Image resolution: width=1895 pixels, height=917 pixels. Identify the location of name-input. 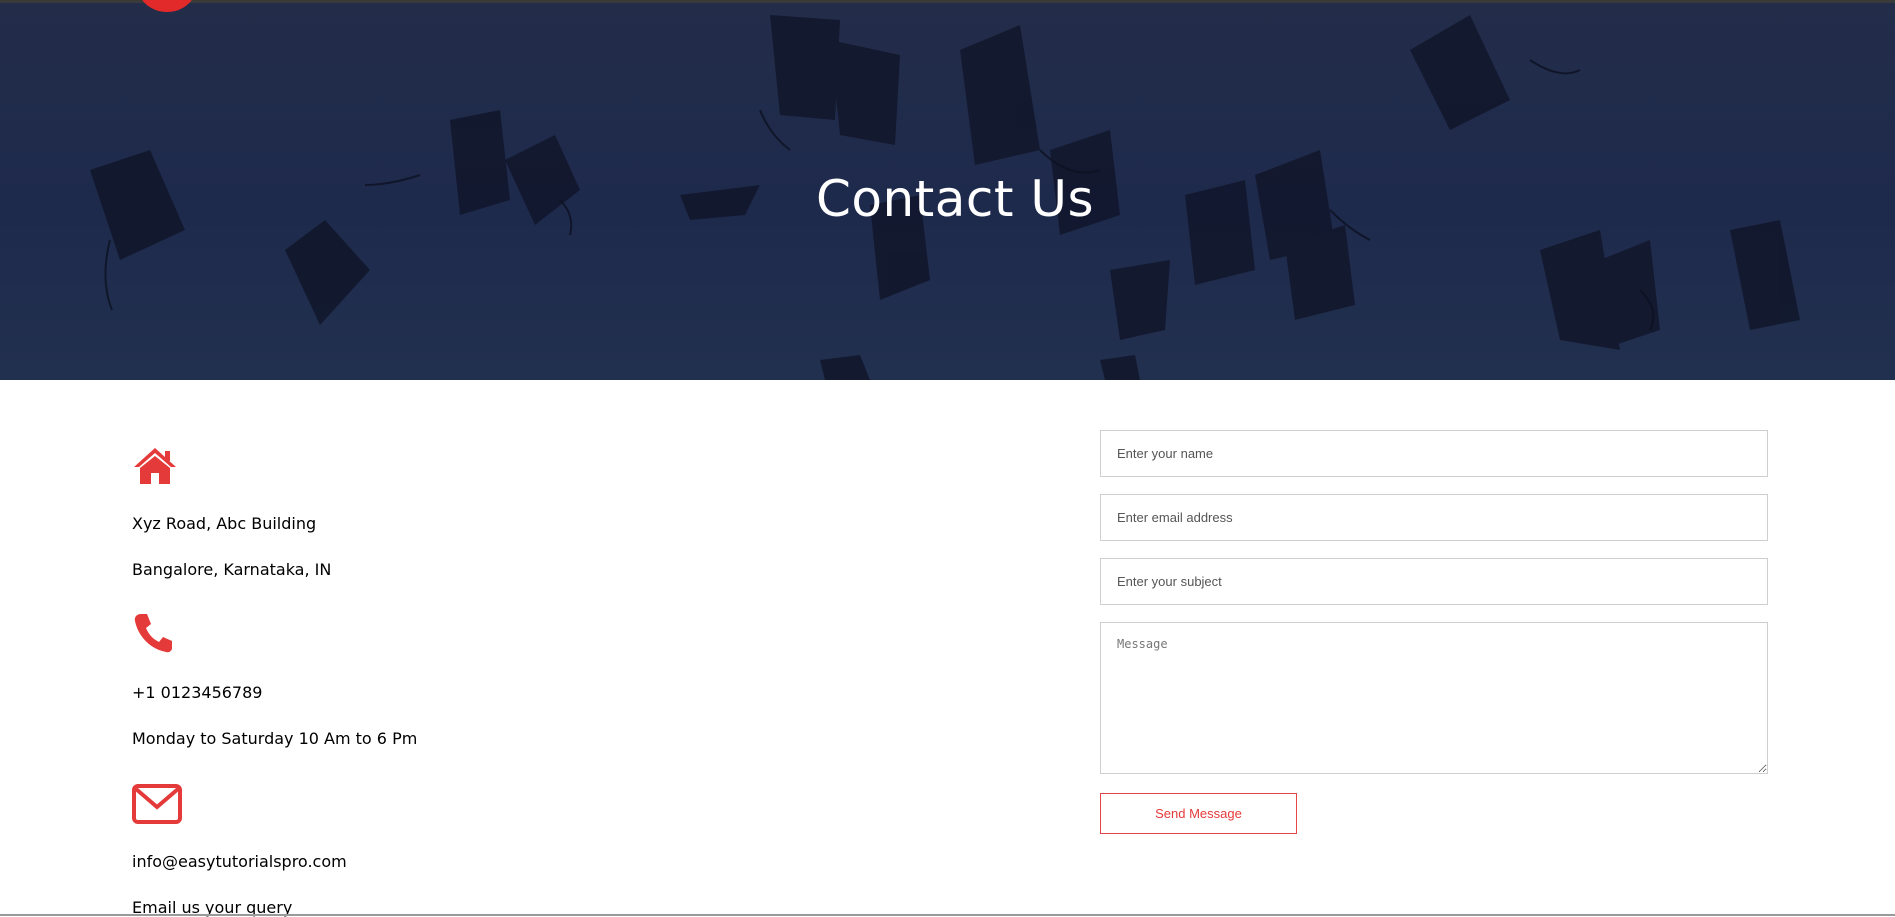
(1434, 453).